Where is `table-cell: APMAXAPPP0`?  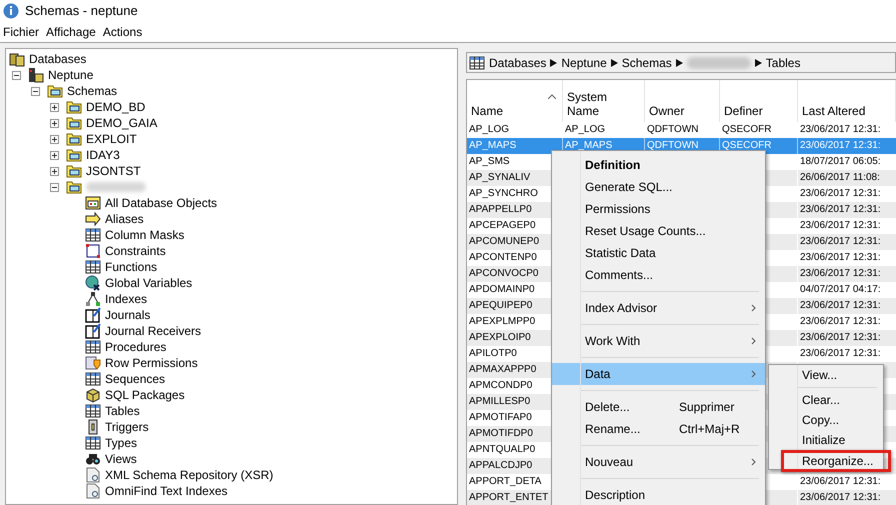 table-cell: APMAXAPPP0 is located at coordinates (502, 369).